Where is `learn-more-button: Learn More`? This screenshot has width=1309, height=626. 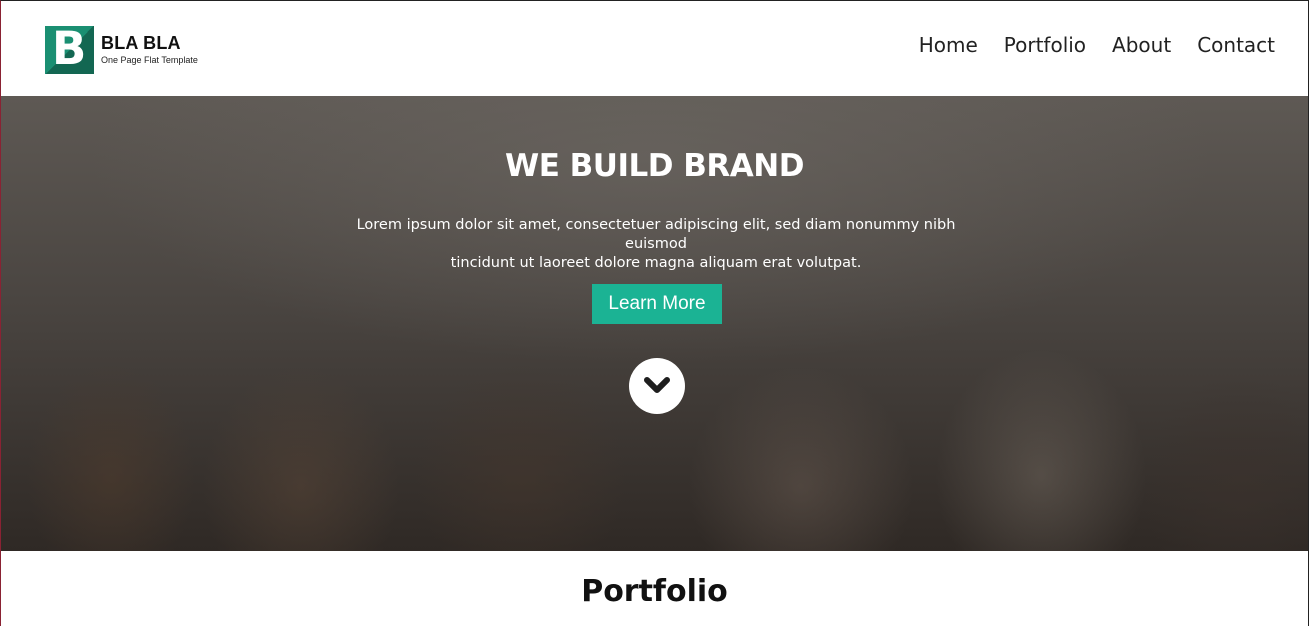
learn-more-button: Learn More is located at coordinates (657, 304).